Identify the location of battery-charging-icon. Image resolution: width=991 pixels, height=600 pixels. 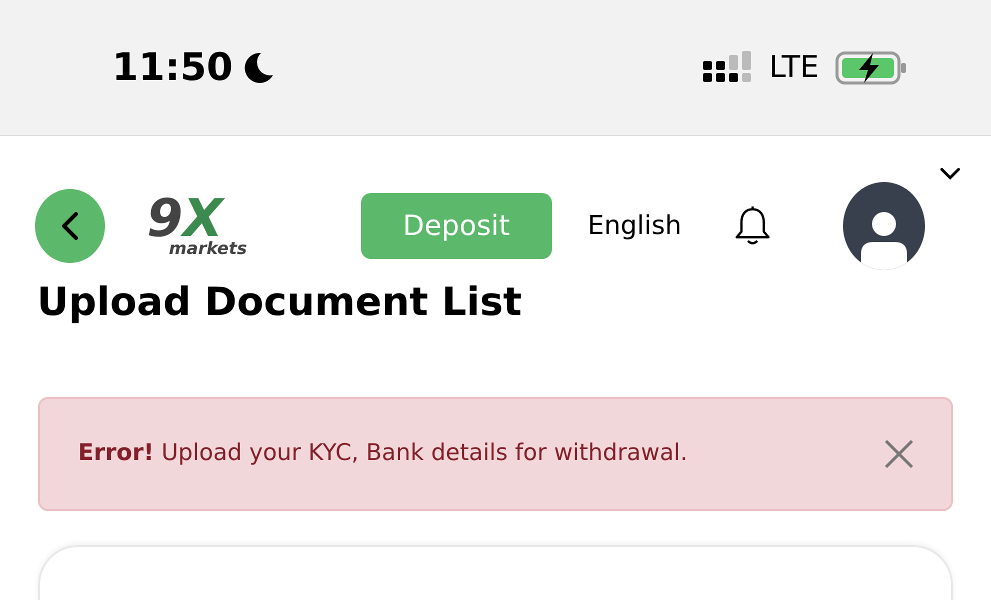
(871, 67).